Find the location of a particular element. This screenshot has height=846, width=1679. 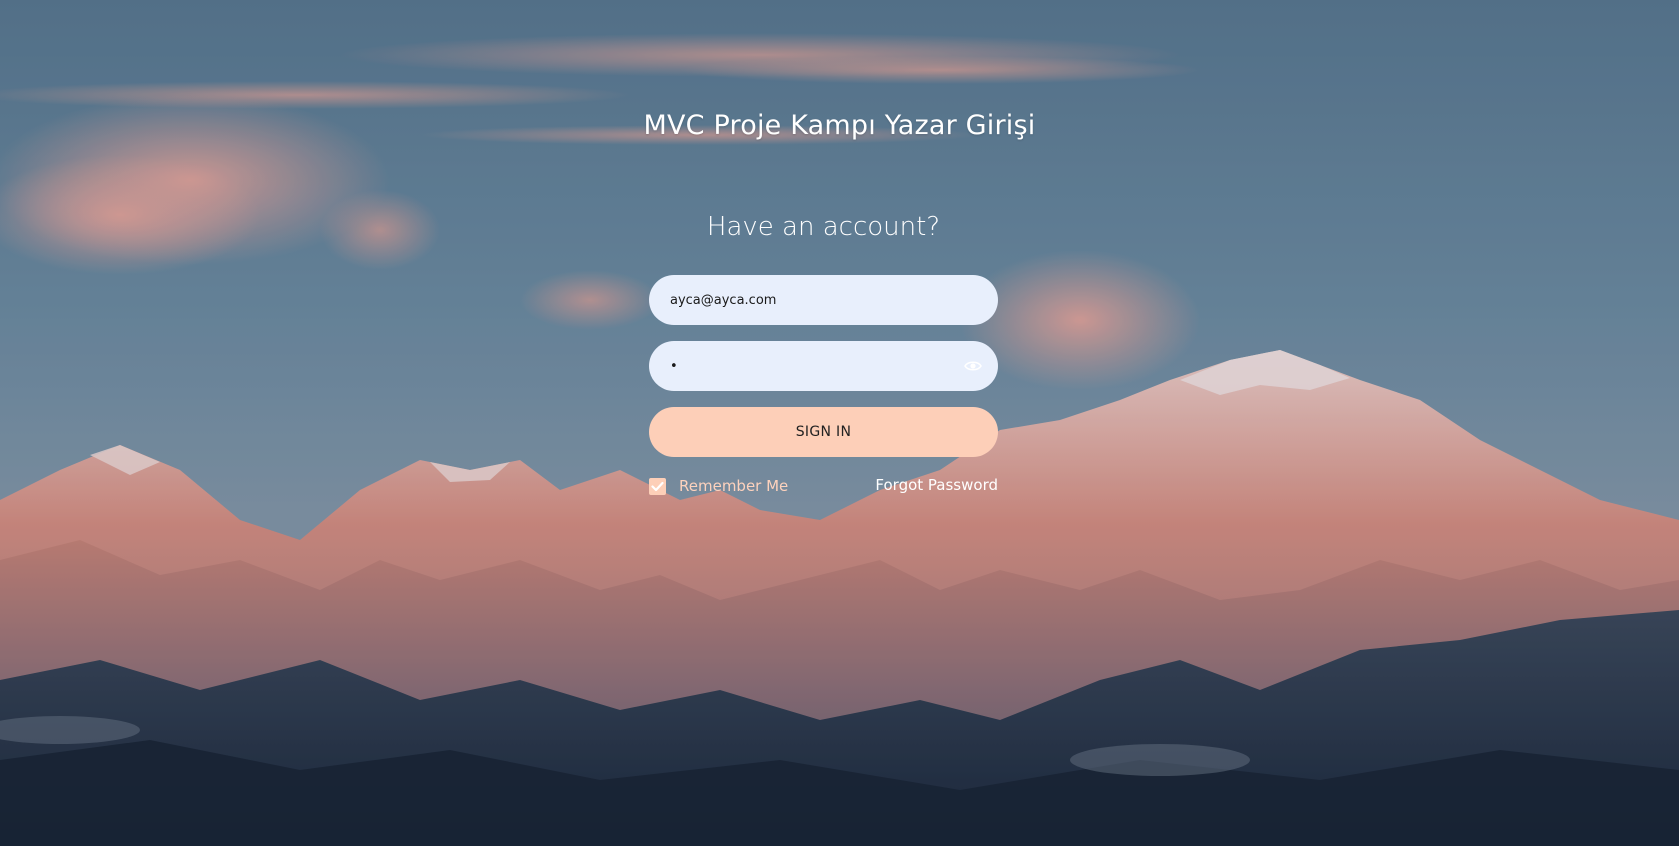

email-field is located at coordinates (823, 300).